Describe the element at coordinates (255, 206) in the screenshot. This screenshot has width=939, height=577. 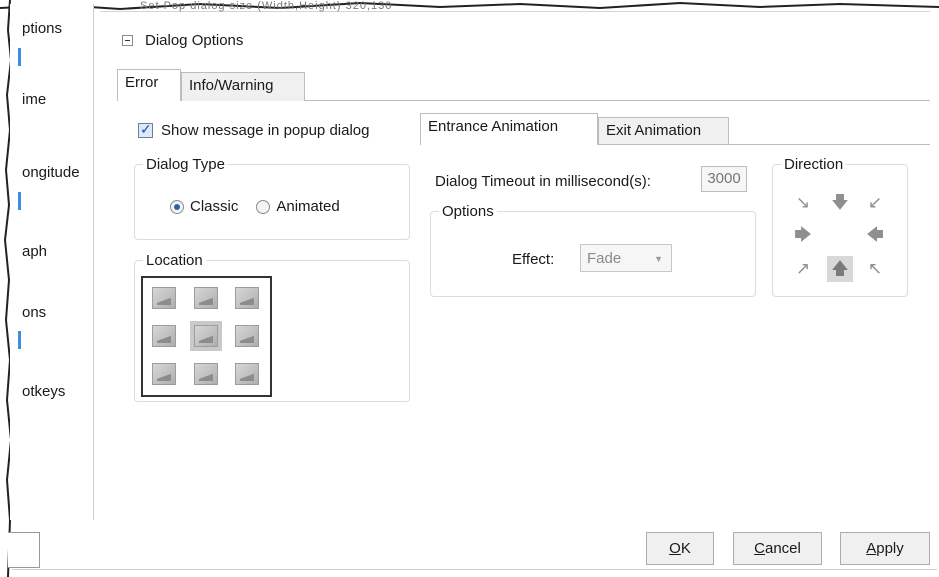
I see `dialog-type-options: Classic Animated` at that location.